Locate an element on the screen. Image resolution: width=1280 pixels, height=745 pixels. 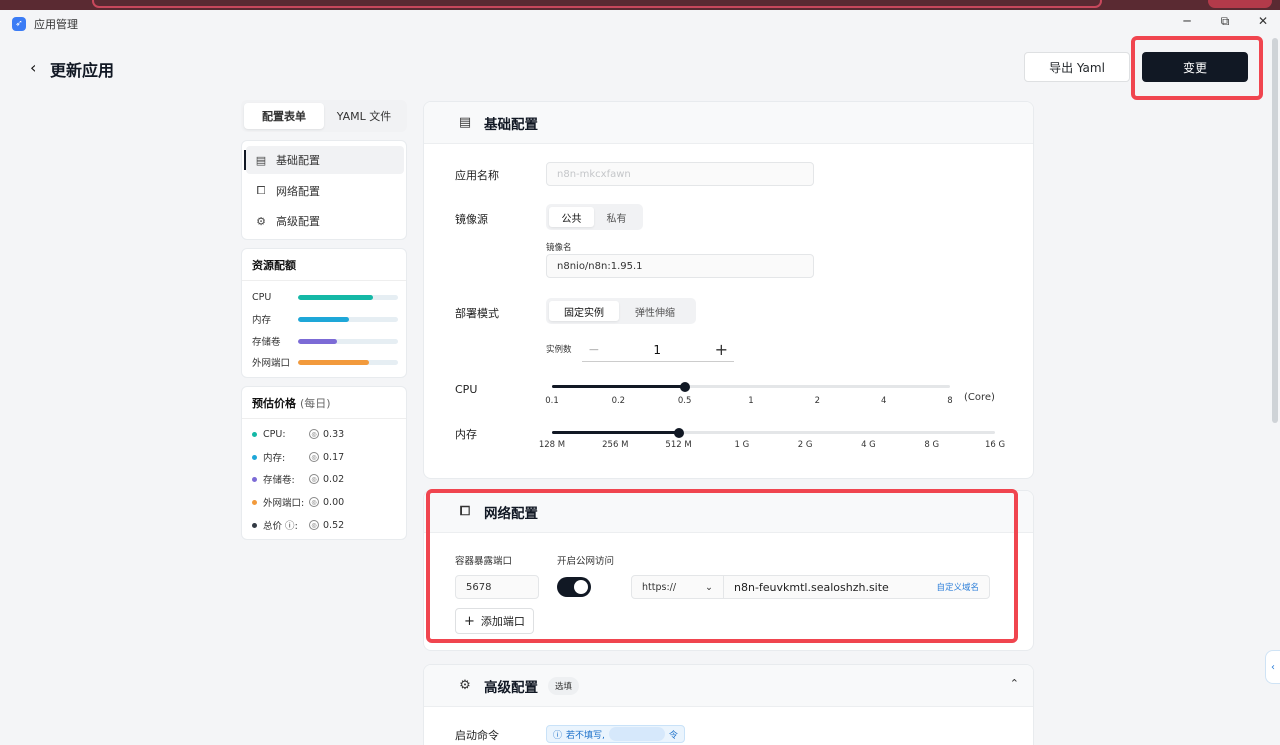
price-title: 预估价格 (每日) is located at coordinates (324, 403).